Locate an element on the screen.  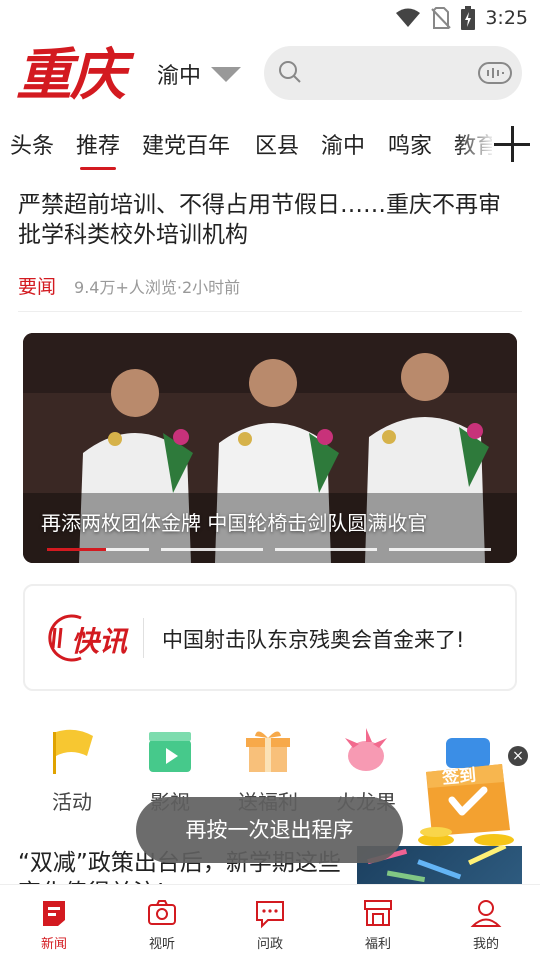
gift-icon is located at coordinates (268, 751).